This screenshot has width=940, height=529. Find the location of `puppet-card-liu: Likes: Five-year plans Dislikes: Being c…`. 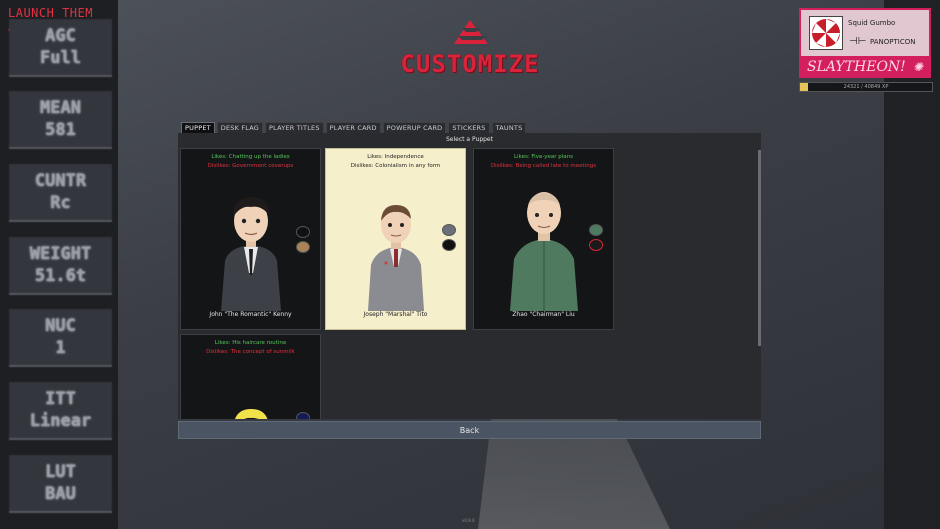

puppet-card-liu: Likes: Five-year plans Dislikes: Being c… is located at coordinates (543, 239).